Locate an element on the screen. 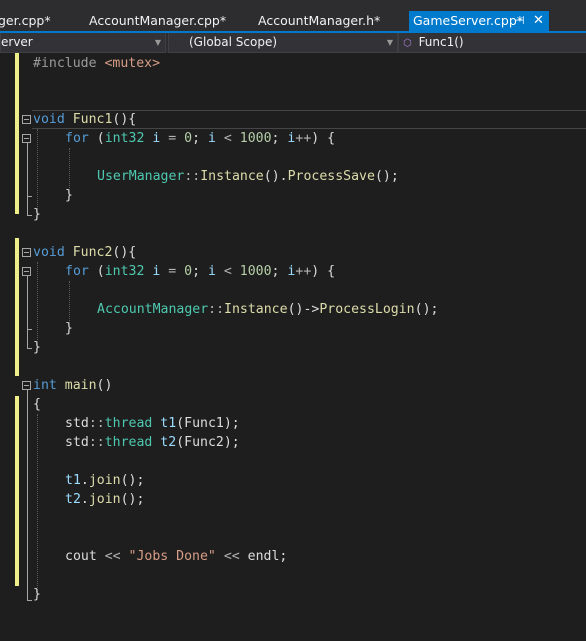 The image size is (586, 641). code-line-include: #include <mutex> is located at coordinates (97, 63).